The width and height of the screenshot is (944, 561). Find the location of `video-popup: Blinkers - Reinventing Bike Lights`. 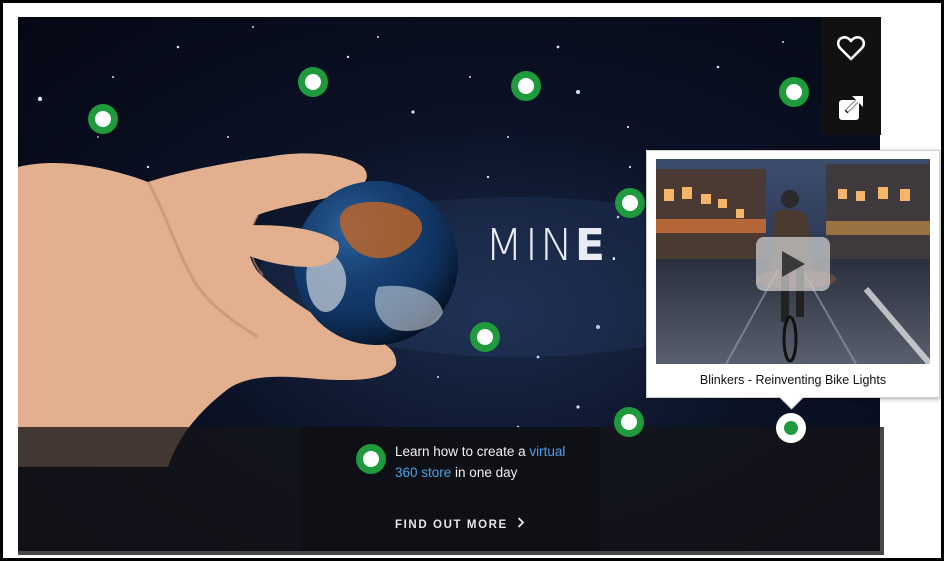

video-popup: Blinkers - Reinventing Bike Lights is located at coordinates (793, 274).